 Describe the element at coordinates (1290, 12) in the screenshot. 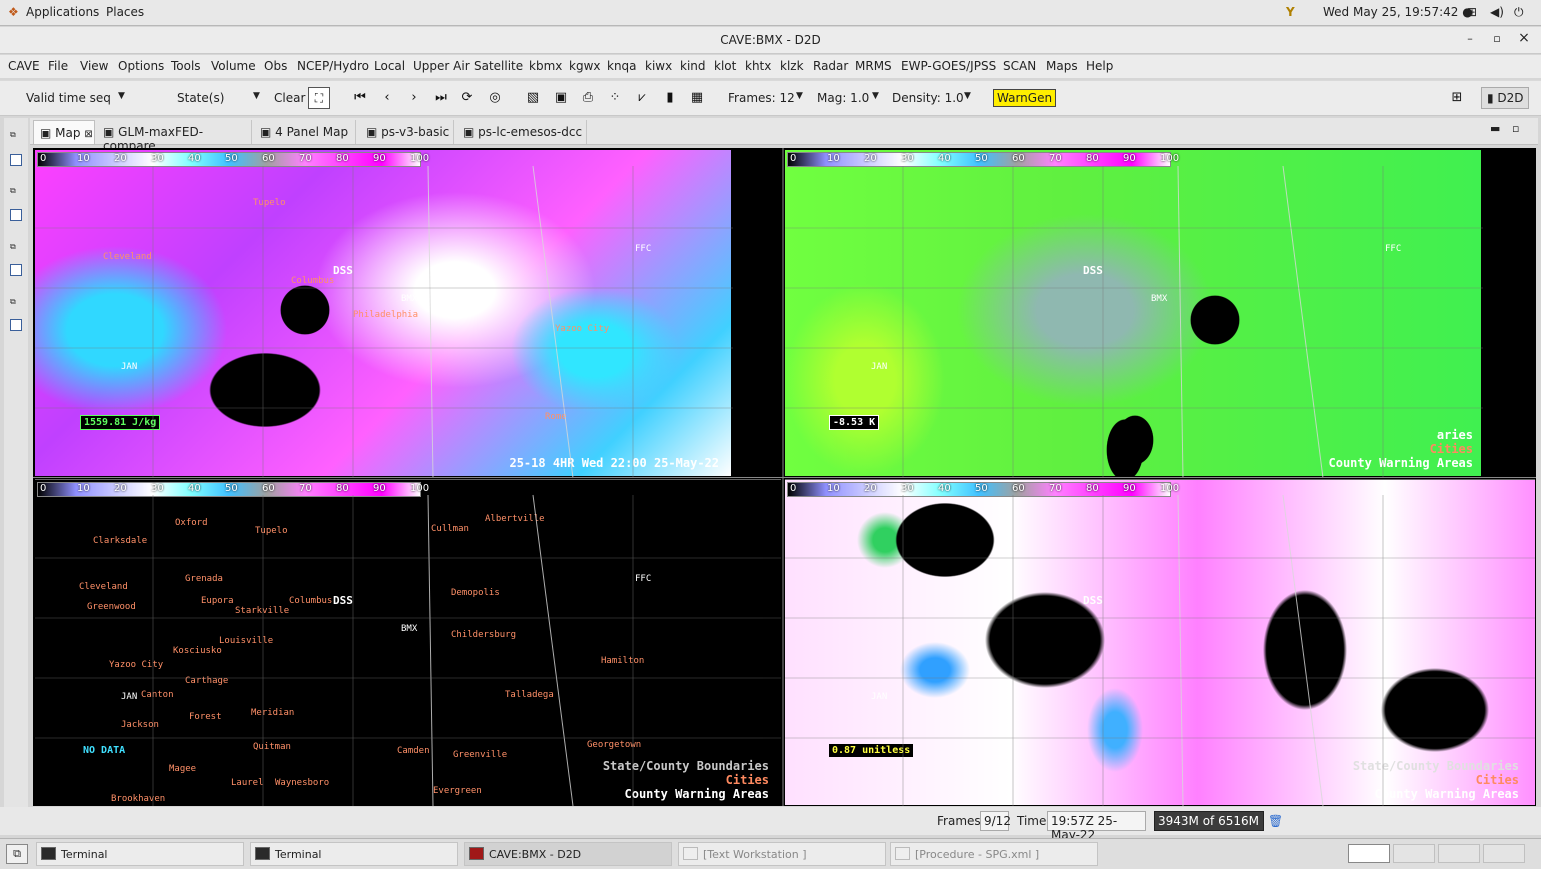

I see `notification-icon: Y` at that location.